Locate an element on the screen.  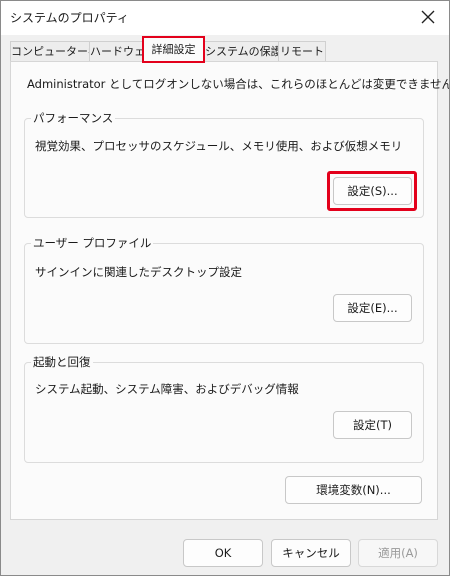
dialog-footer: OK キャンセル 適用(A) is located at coordinates (225, 550).